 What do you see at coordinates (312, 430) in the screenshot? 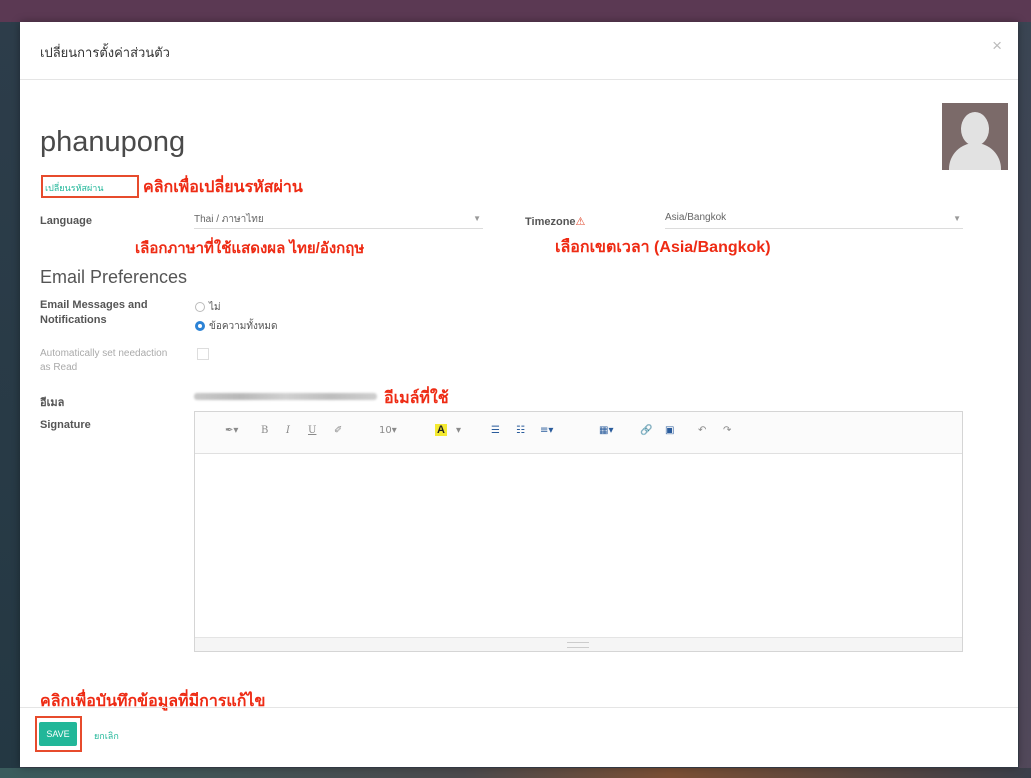
I see `underline-button: U` at bounding box center [312, 430].